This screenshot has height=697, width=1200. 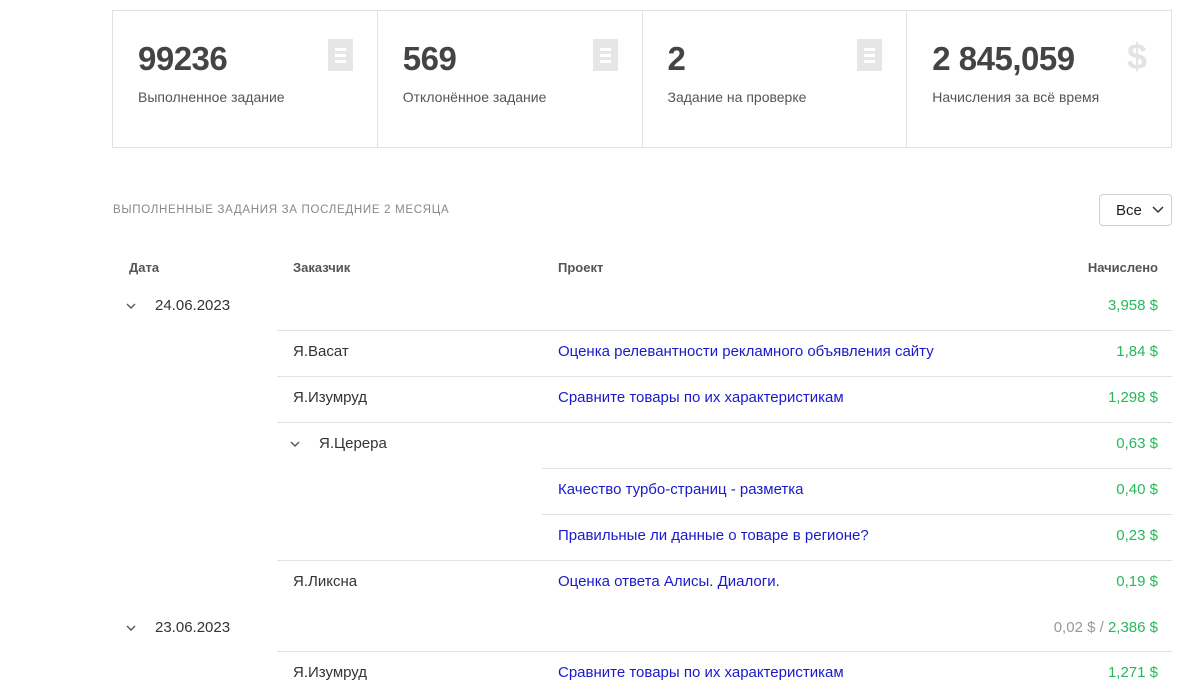 I want to click on row-customer: Я.Ликсна, so click(x=325, y=581).